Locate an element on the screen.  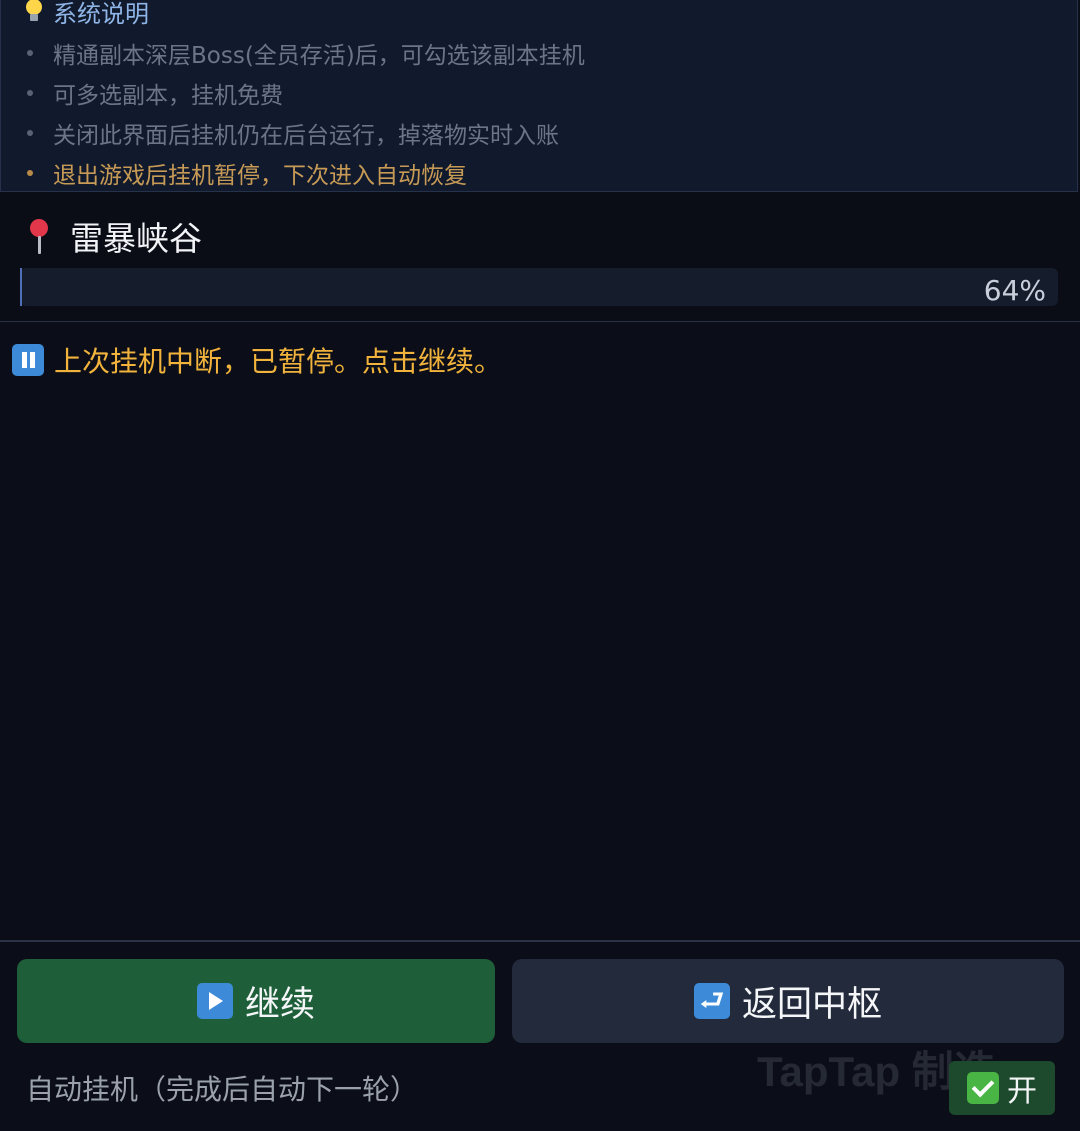
info-title-text: 系统说明 is located at coordinates (101, 14).